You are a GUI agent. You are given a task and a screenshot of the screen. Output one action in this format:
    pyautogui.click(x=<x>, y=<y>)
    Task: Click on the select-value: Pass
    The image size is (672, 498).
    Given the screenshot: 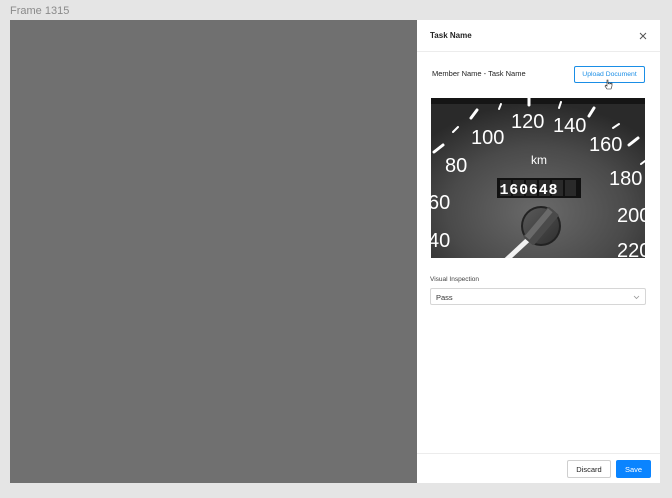 What is the action you would take?
    pyautogui.click(x=444, y=297)
    